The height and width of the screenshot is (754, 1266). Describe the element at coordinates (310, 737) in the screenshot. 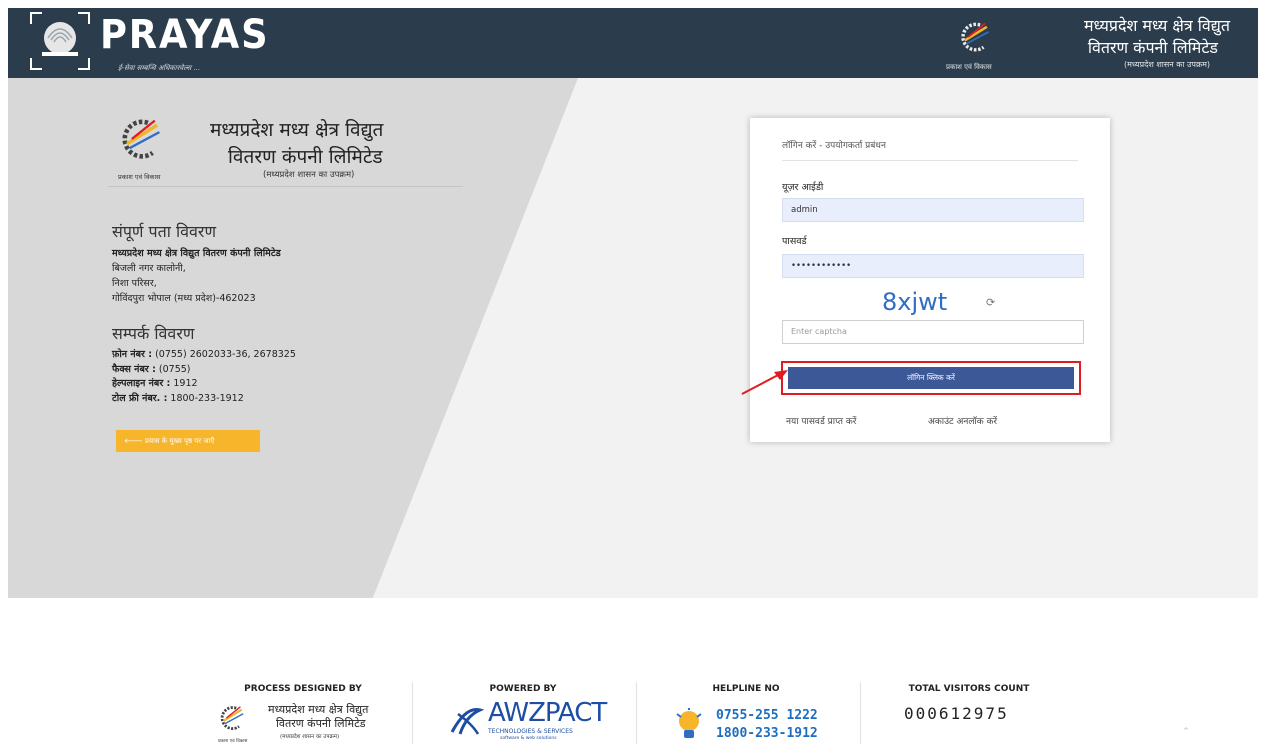

I see `designed-by-line3: (मध्यप्रदेश शासन का उपक्रम)` at that location.